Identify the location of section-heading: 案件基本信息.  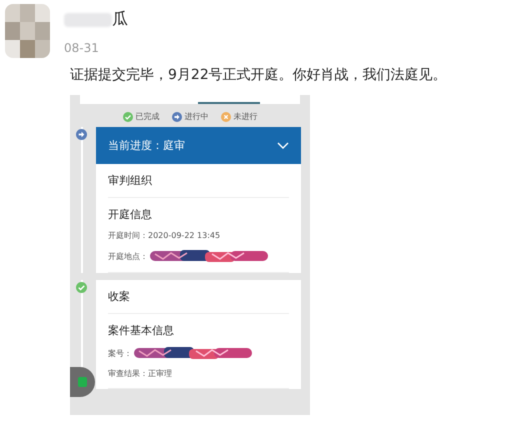
(141, 330).